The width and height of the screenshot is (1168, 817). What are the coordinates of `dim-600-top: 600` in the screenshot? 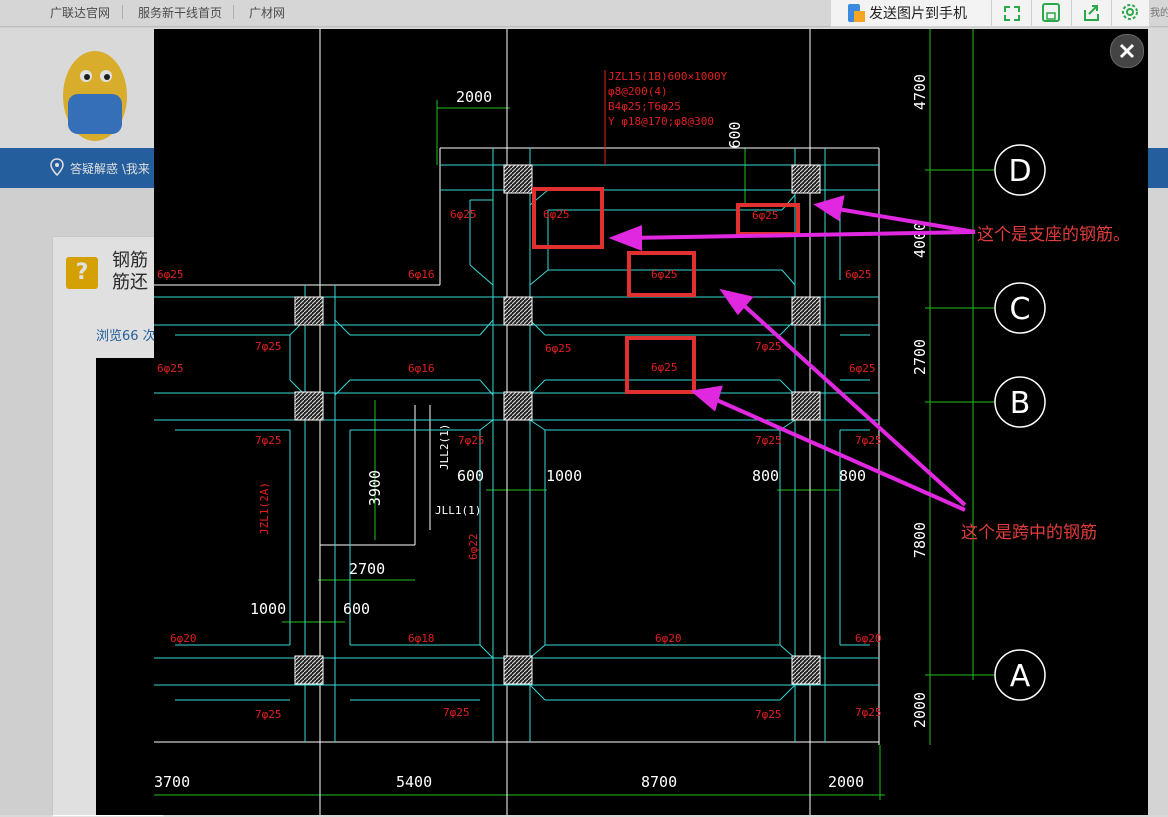 It's located at (735, 134).